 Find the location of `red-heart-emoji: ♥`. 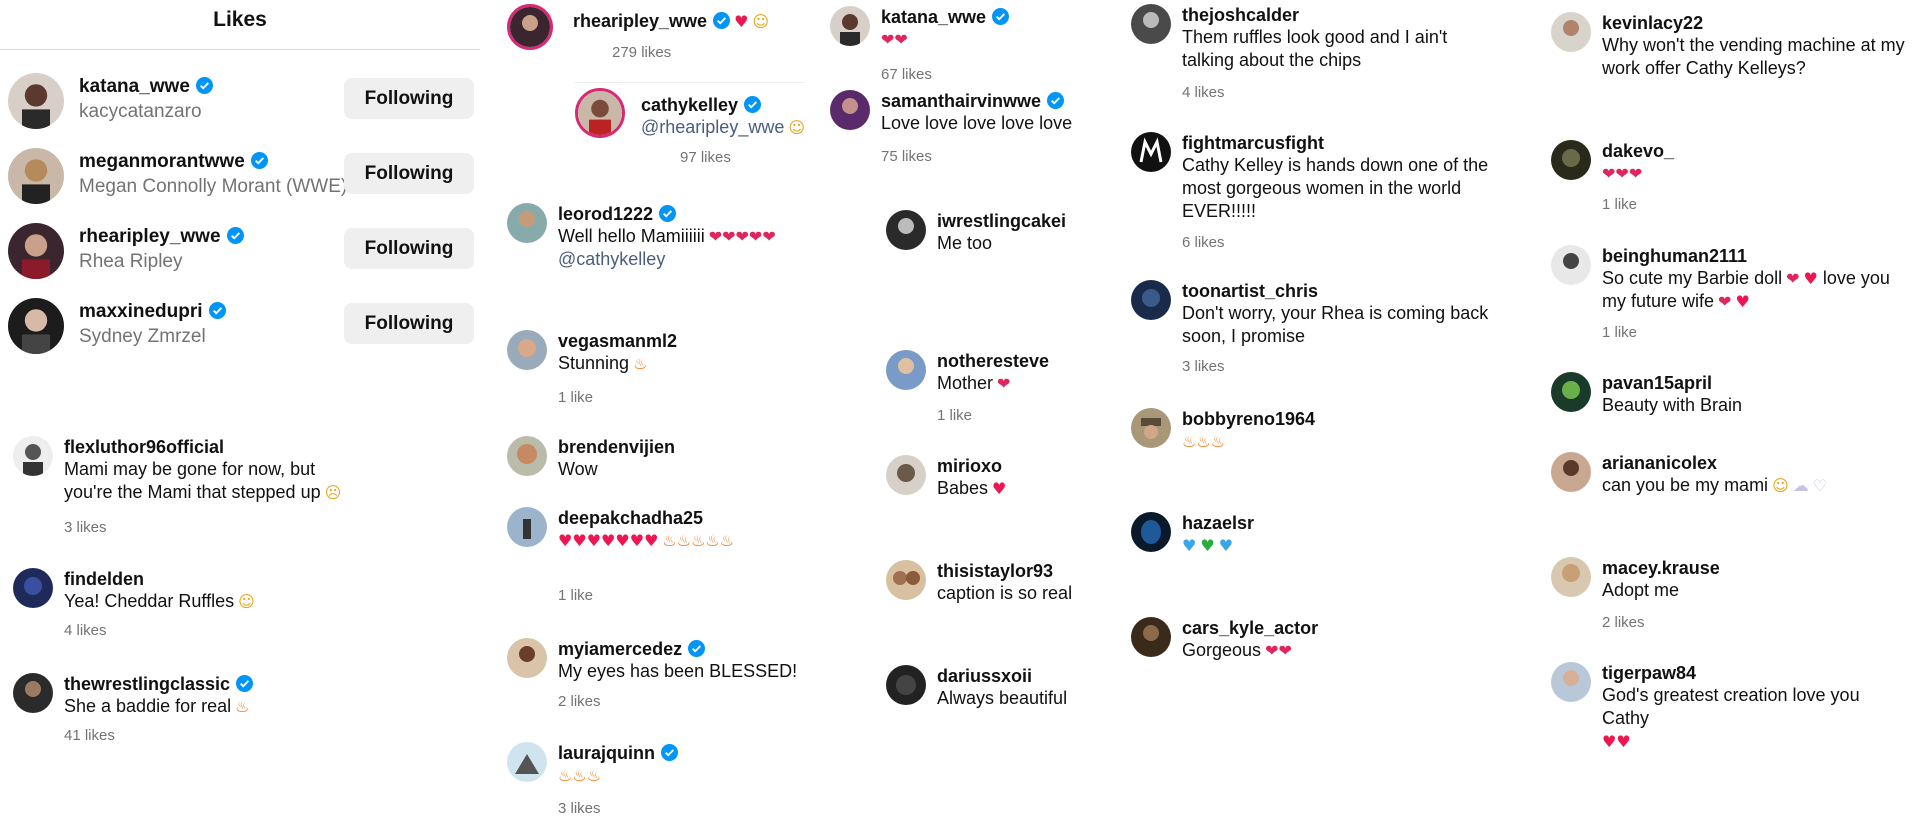

red-heart-emoji: ♥ is located at coordinates (741, 21).